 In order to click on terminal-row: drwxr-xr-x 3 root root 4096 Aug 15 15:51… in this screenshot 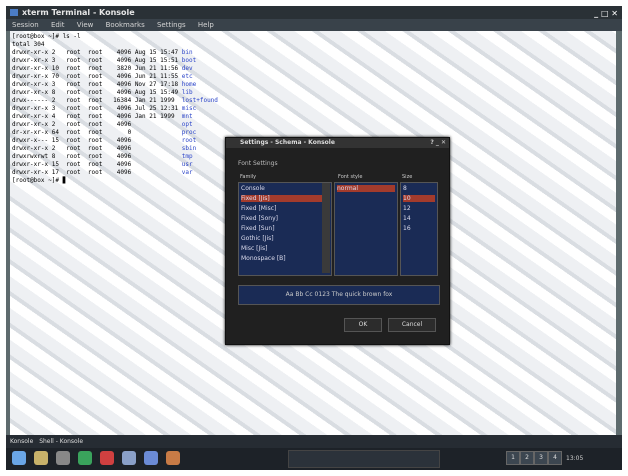, I will do `click(104, 61)`.